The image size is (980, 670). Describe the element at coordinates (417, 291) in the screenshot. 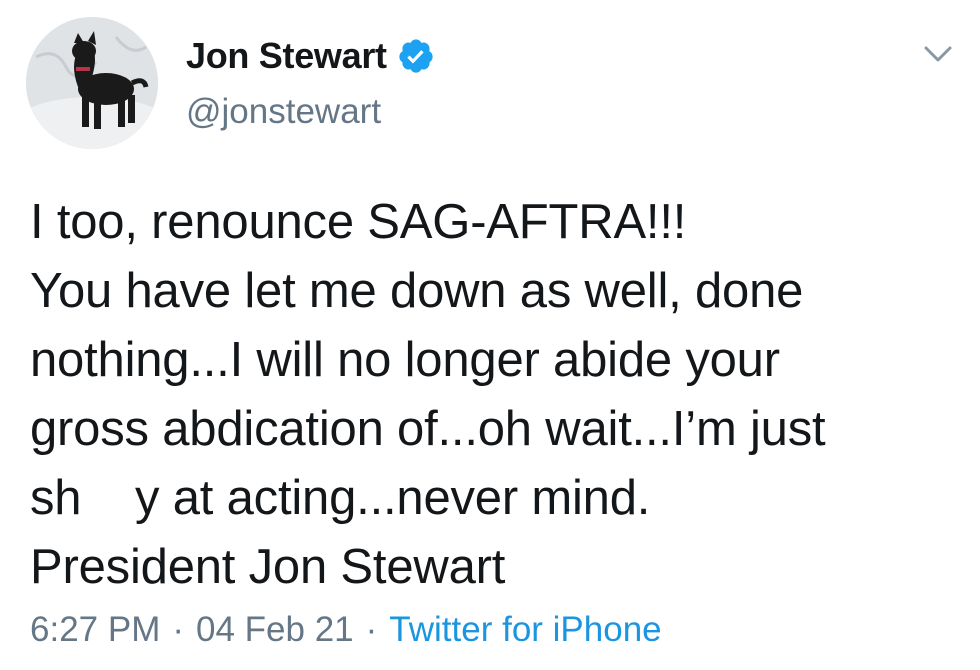

I see `tweet-text-line: You have let me down as well, done` at that location.